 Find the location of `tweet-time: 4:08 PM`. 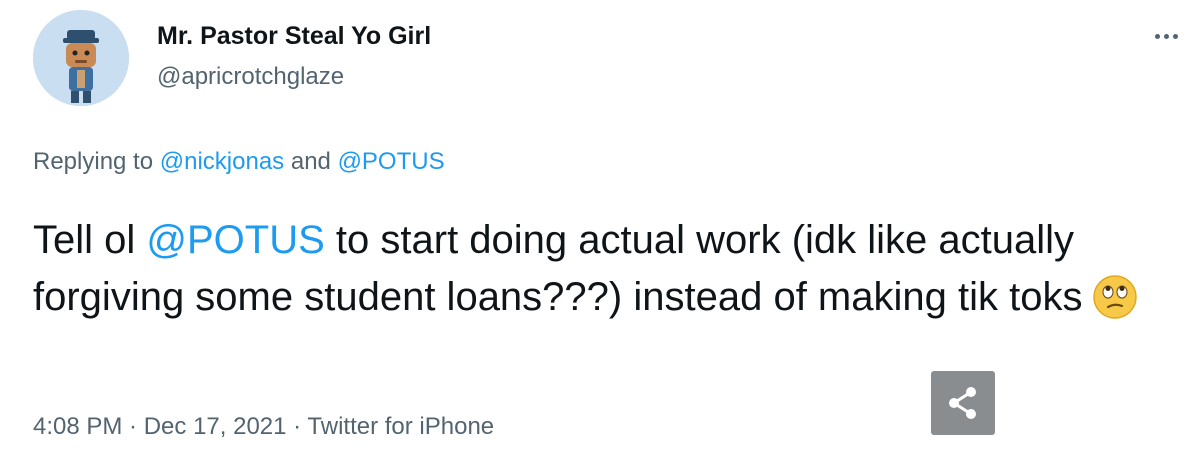

tweet-time: 4:08 PM is located at coordinates (77, 426).